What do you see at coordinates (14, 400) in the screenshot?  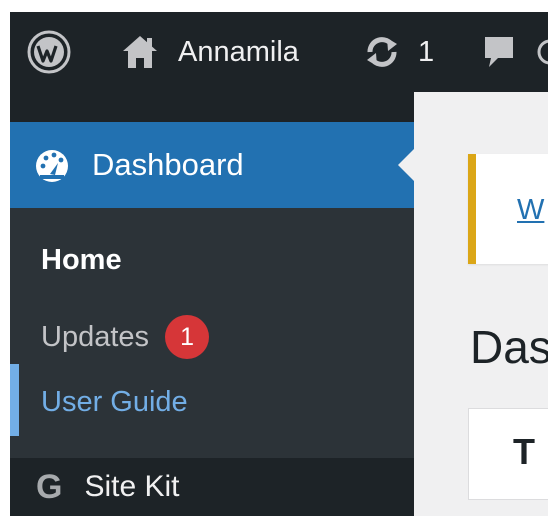 I see `current-item-indicator` at bounding box center [14, 400].